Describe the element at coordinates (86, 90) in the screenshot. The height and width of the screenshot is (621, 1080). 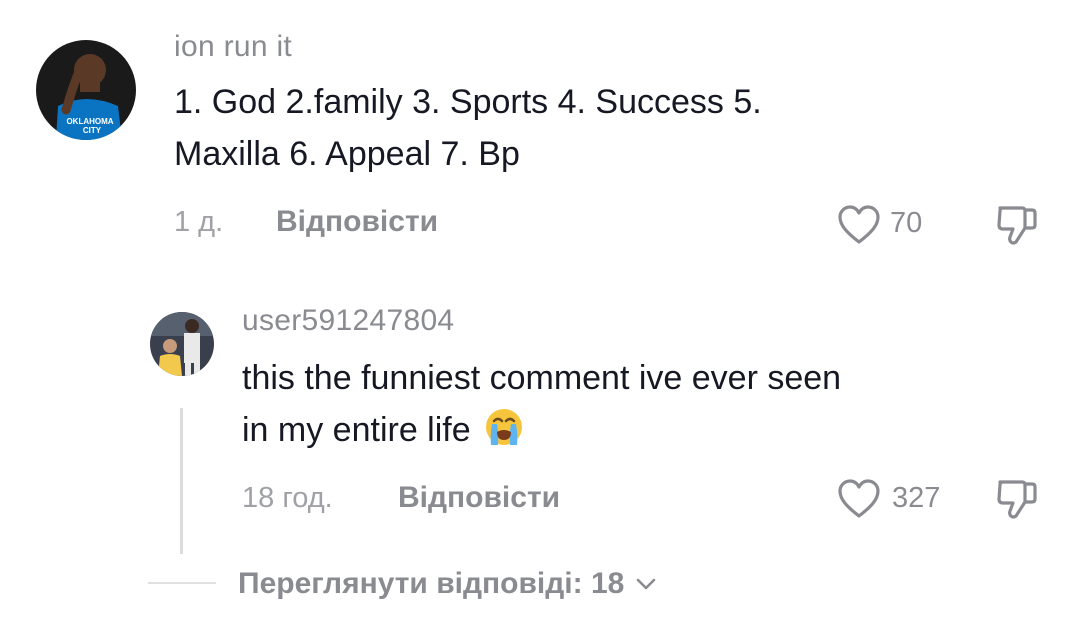
I see `user-avatar: OKLAHOMA CITY` at that location.